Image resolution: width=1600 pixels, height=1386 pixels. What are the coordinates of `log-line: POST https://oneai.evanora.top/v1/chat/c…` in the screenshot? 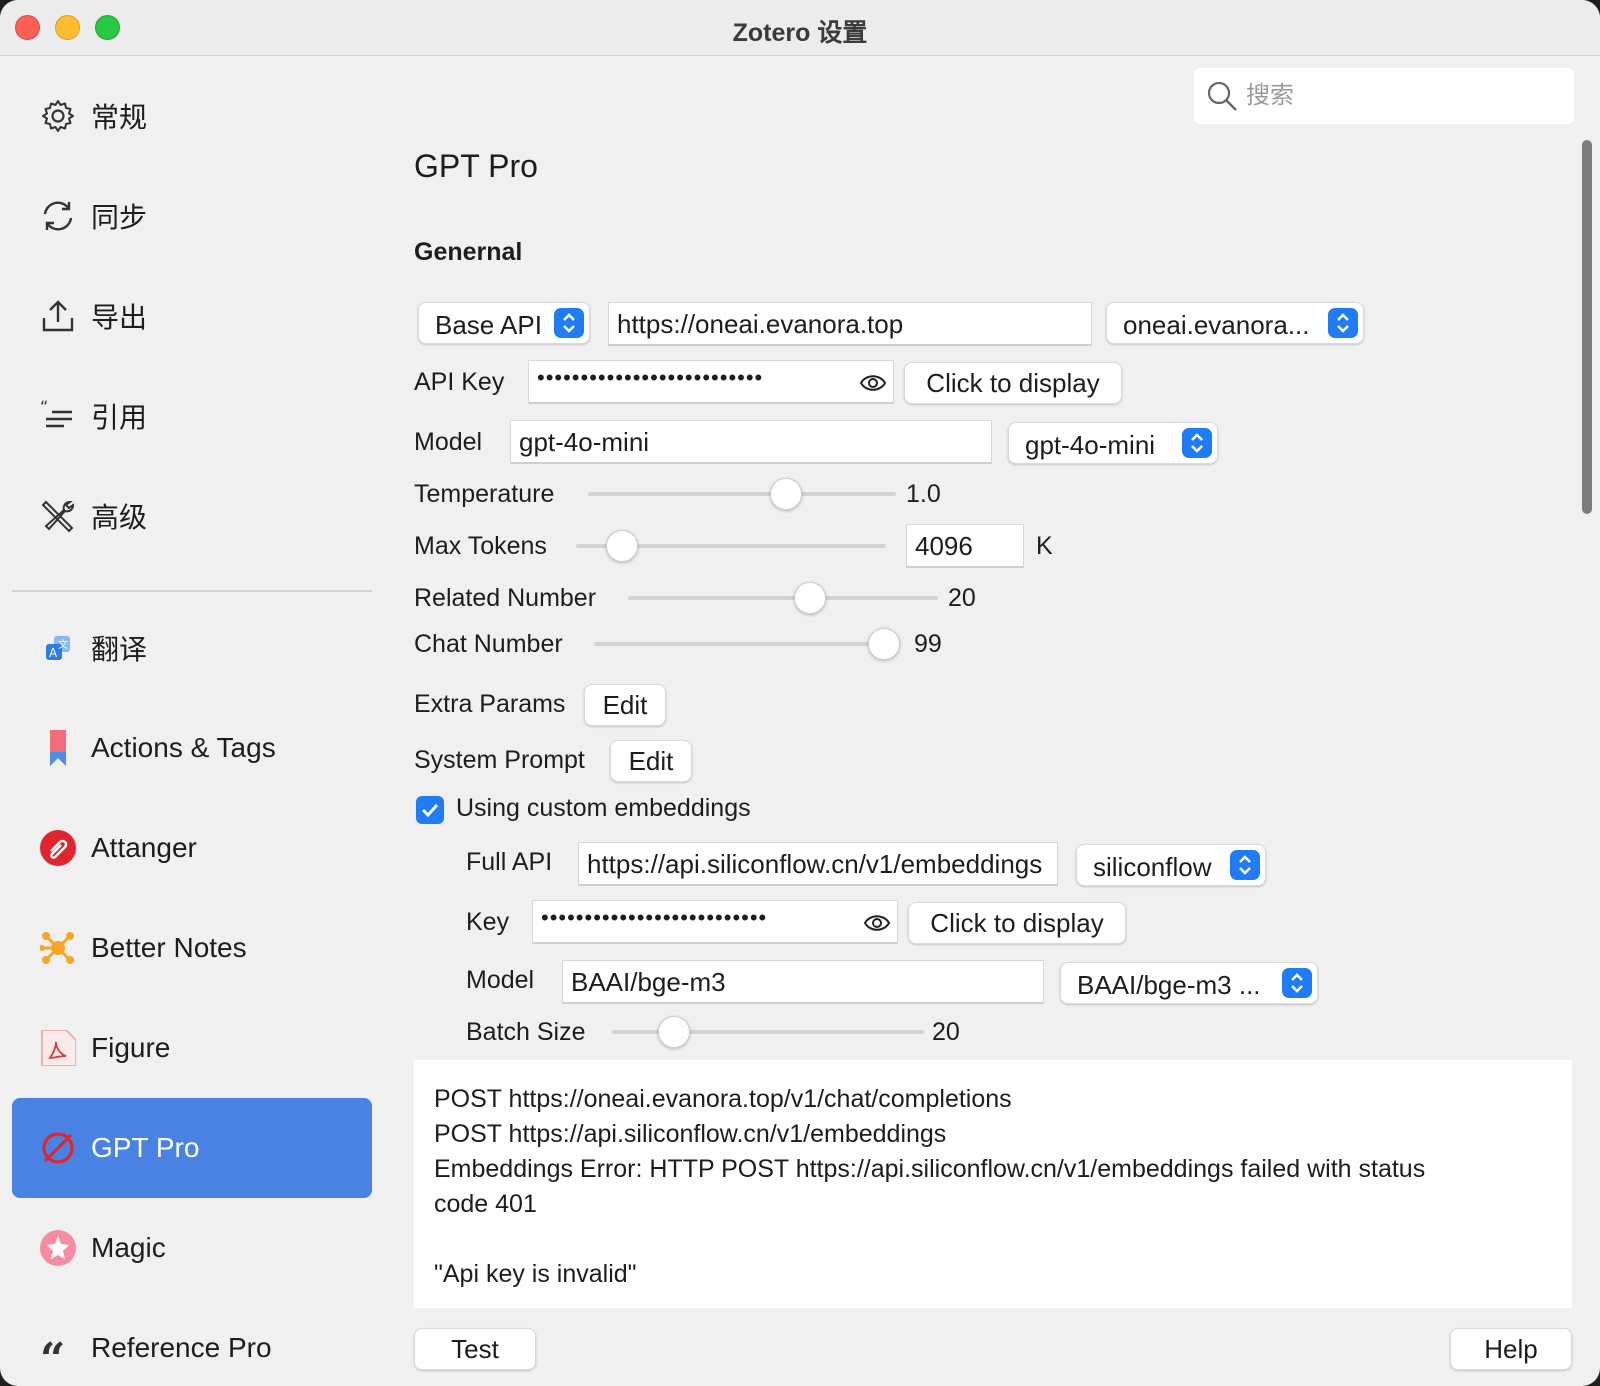 It's located at (723, 1099).